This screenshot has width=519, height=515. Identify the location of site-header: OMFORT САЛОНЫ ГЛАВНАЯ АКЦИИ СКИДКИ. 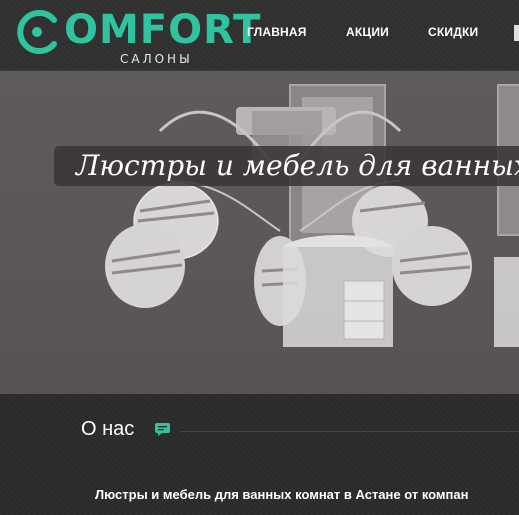
(259, 35).